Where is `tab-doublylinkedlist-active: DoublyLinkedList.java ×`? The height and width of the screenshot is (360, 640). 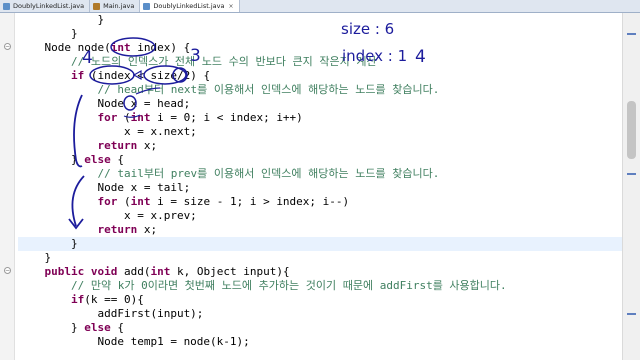 tab-doublylinkedlist-active: DoublyLinkedList.java × is located at coordinates (190, 6).